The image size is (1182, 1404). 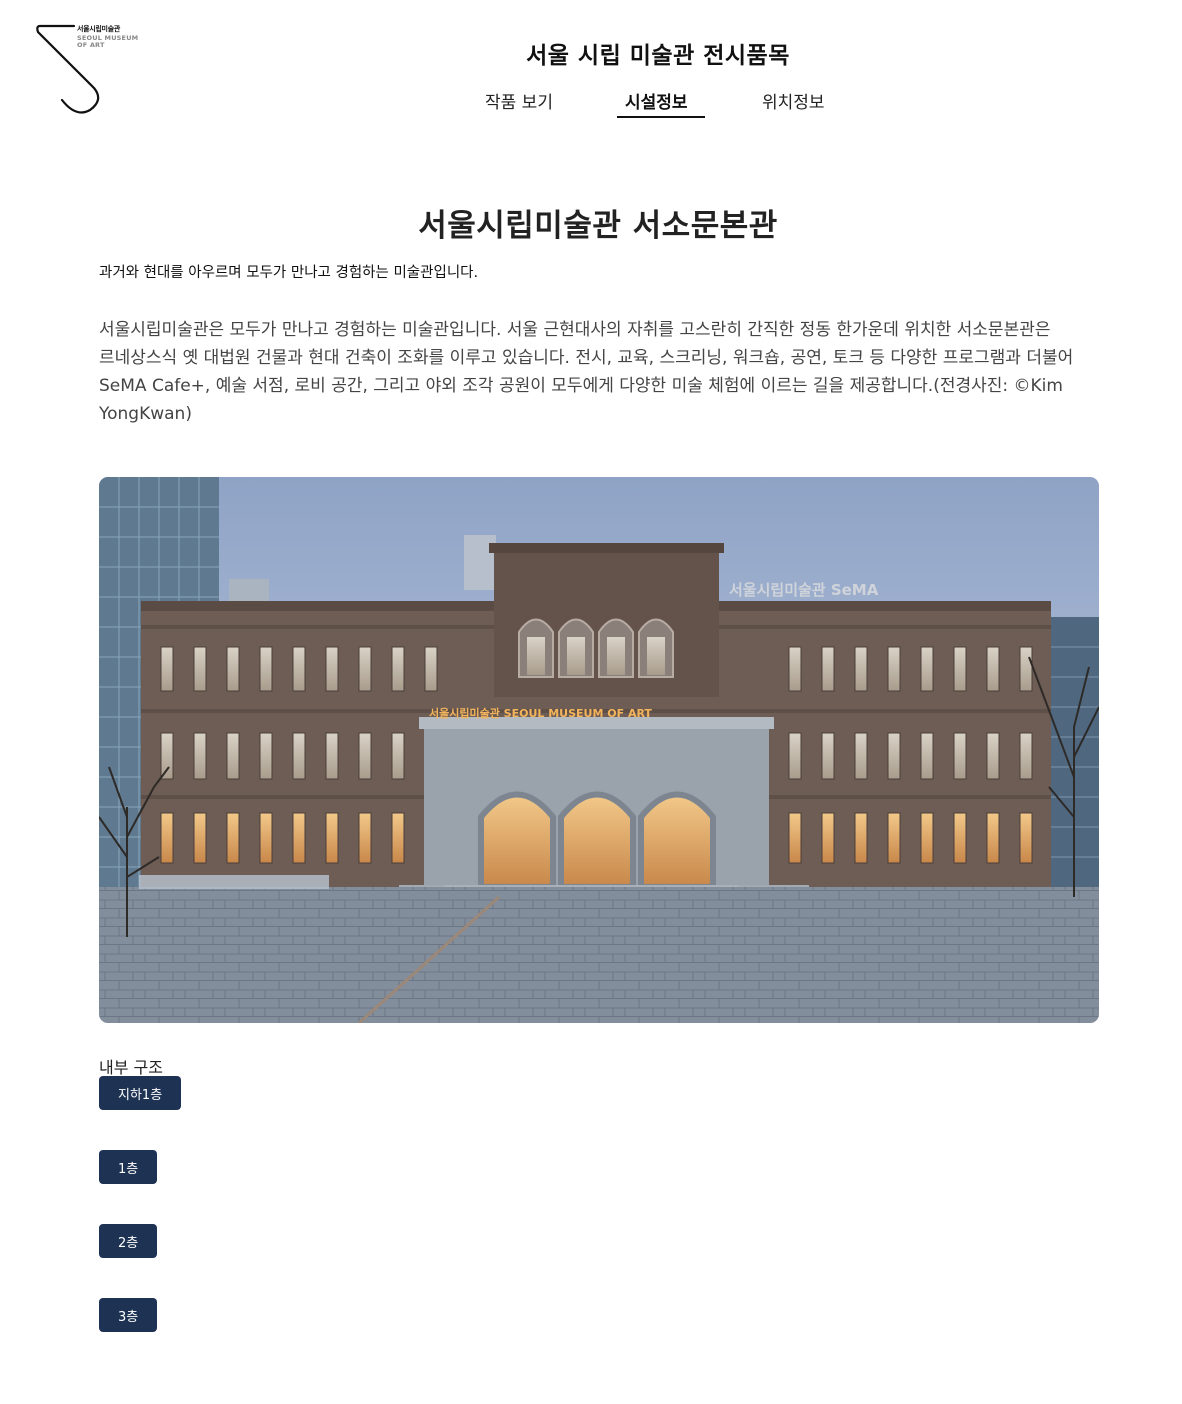 What do you see at coordinates (519, 100) in the screenshot?
I see `nav-item-artworks: 작품 보기` at bounding box center [519, 100].